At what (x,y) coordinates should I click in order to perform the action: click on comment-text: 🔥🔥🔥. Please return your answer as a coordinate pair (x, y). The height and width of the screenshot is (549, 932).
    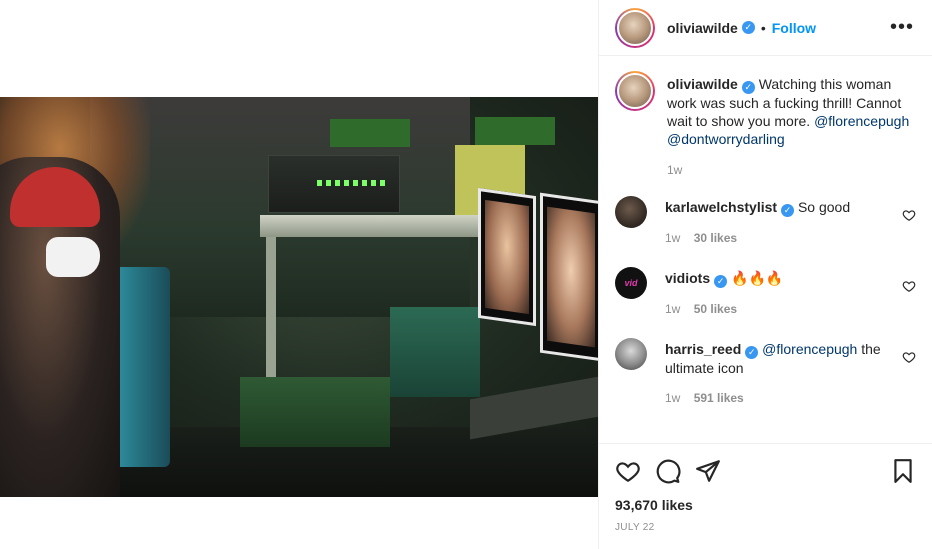
    Looking at the image, I should click on (757, 278).